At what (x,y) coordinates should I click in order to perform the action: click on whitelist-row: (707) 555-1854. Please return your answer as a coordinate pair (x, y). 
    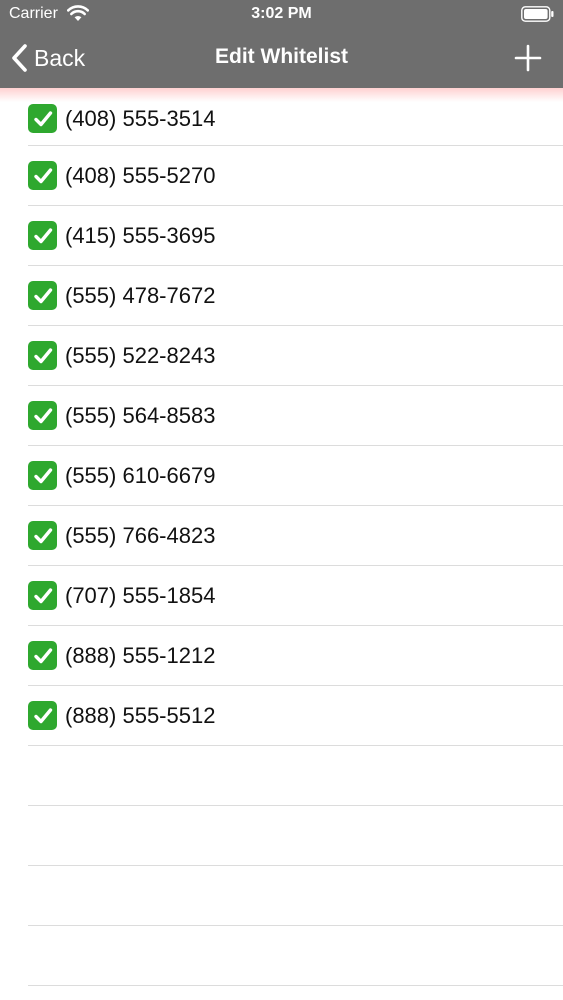
    Looking at the image, I should click on (281, 596).